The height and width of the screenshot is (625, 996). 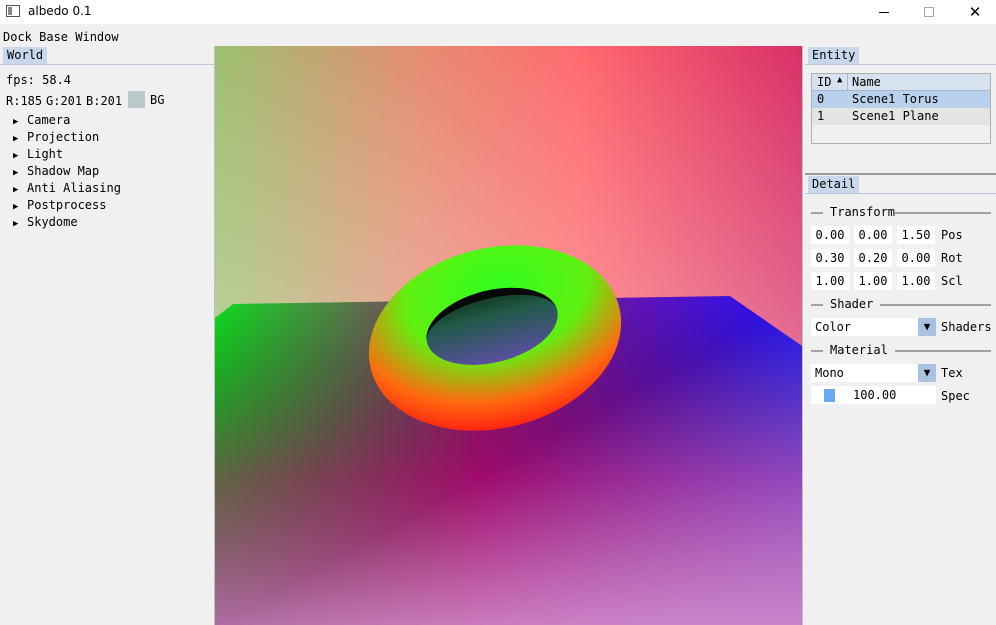 I want to click on spec-slider: 100.00, so click(x=873, y=395).